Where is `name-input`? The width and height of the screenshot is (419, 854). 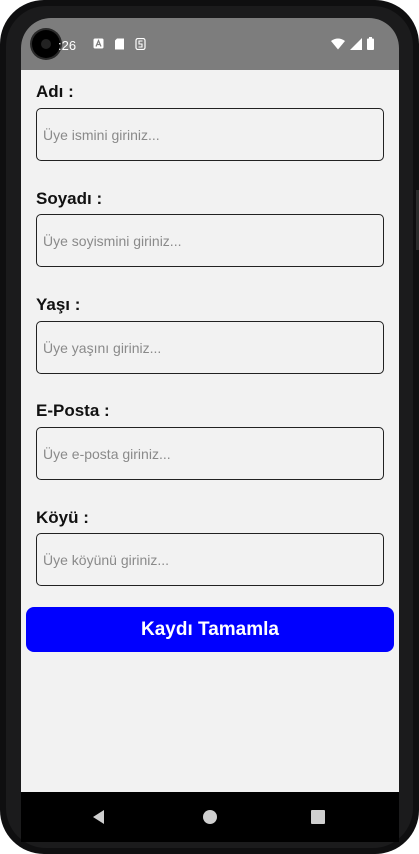
name-input is located at coordinates (210, 134).